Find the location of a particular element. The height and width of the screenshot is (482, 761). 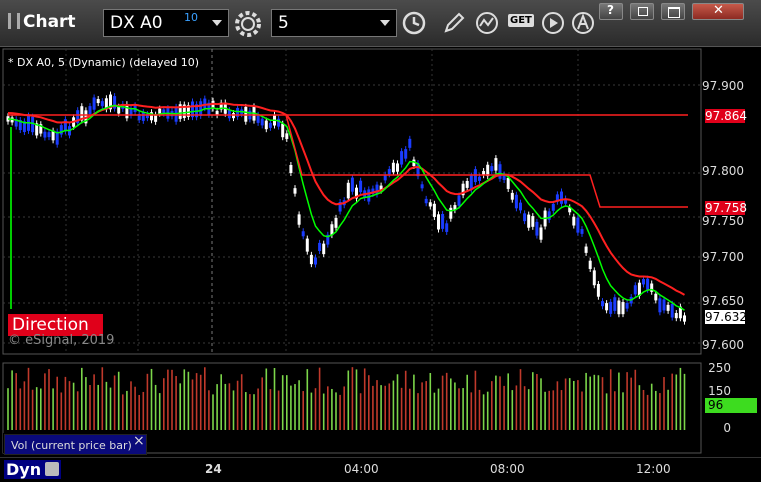

help-button: ? is located at coordinates (611, 11).